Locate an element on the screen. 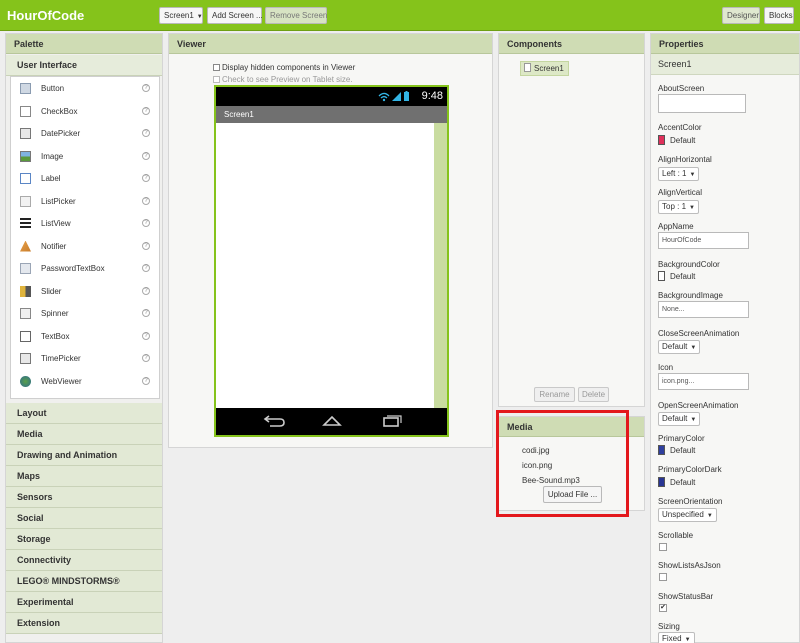 This screenshot has height=643, width=800. category-header: Extension is located at coordinates (84, 623).